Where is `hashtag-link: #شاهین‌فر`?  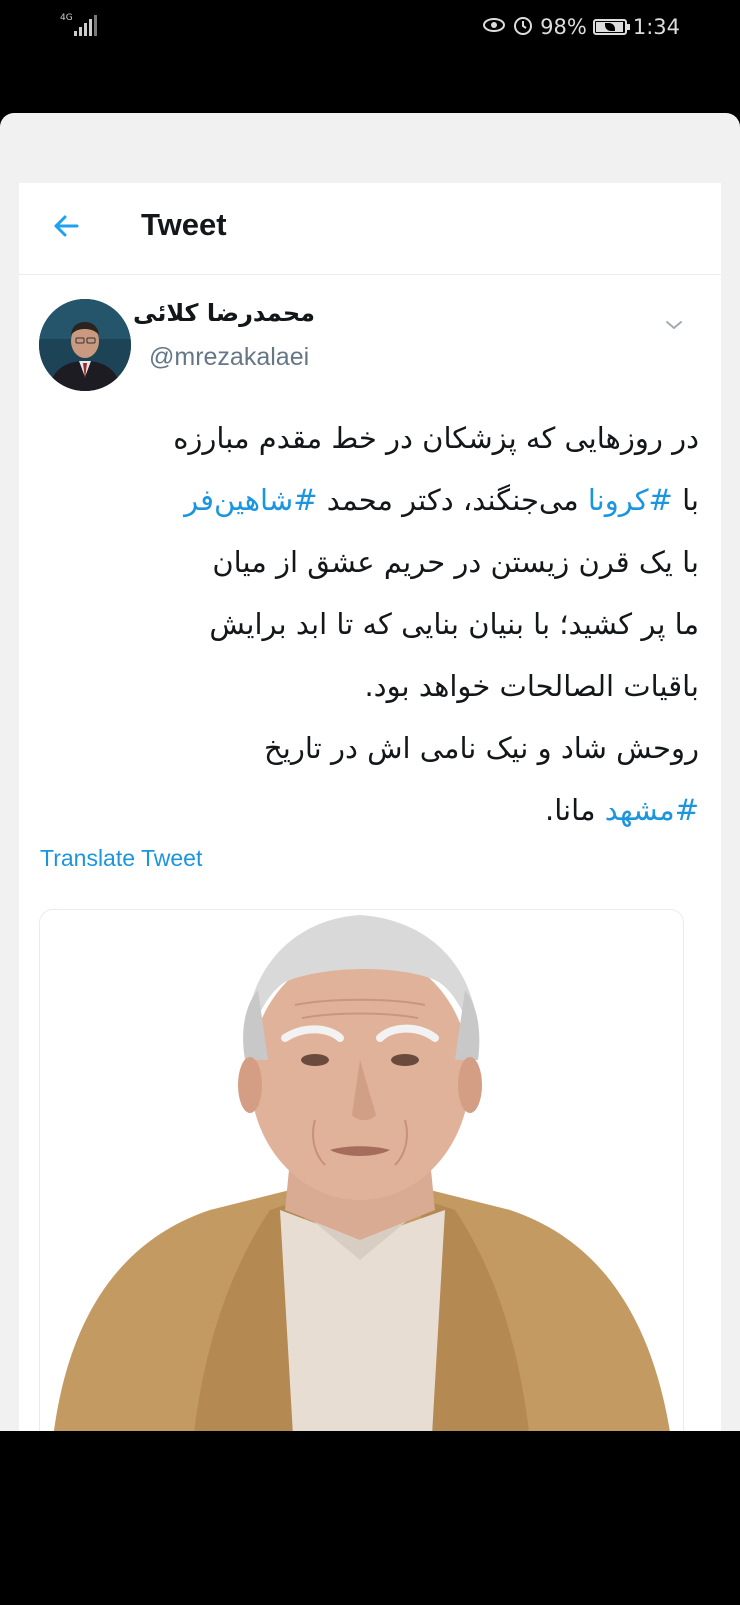 hashtag-link: #شاهین‌فر is located at coordinates (250, 500).